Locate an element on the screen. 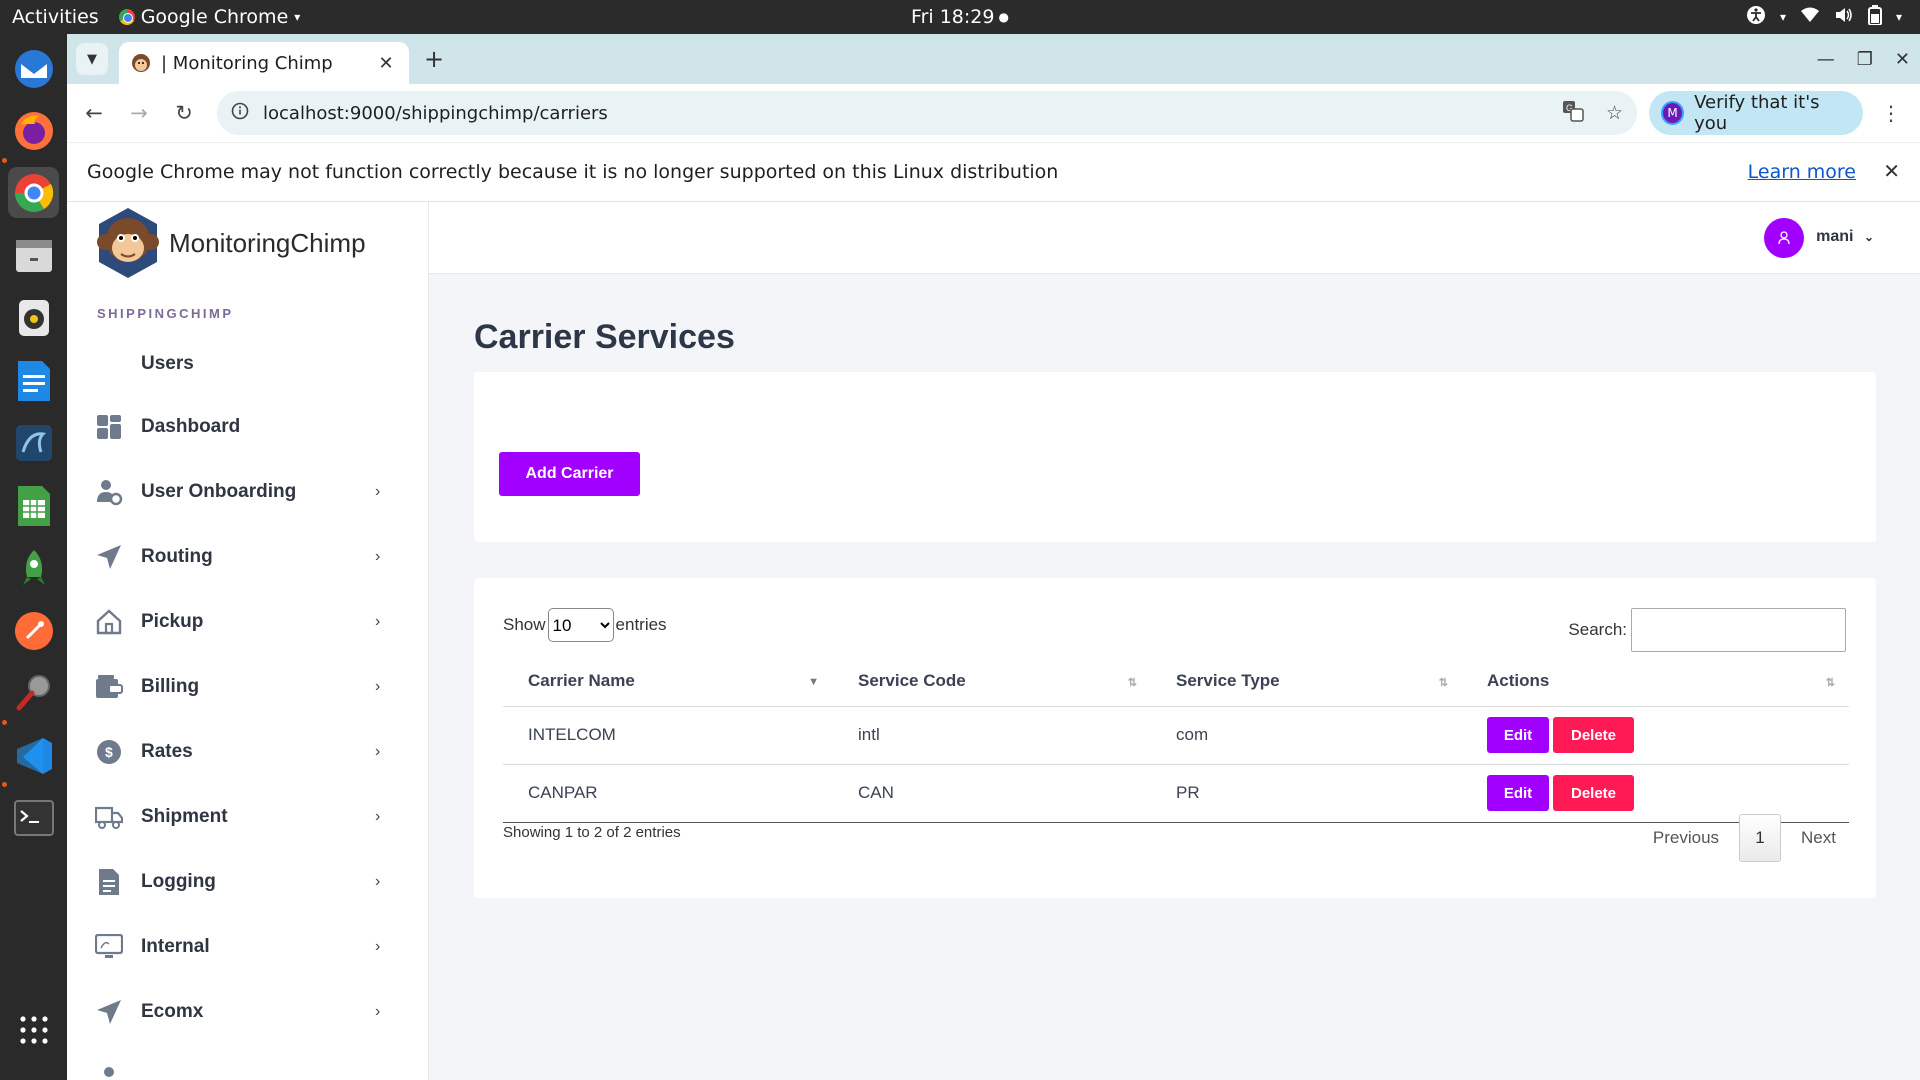 Image resolution: width=1920 pixels, height=1080 pixels. sidebar-item-users: Users is located at coordinates (245, 364).